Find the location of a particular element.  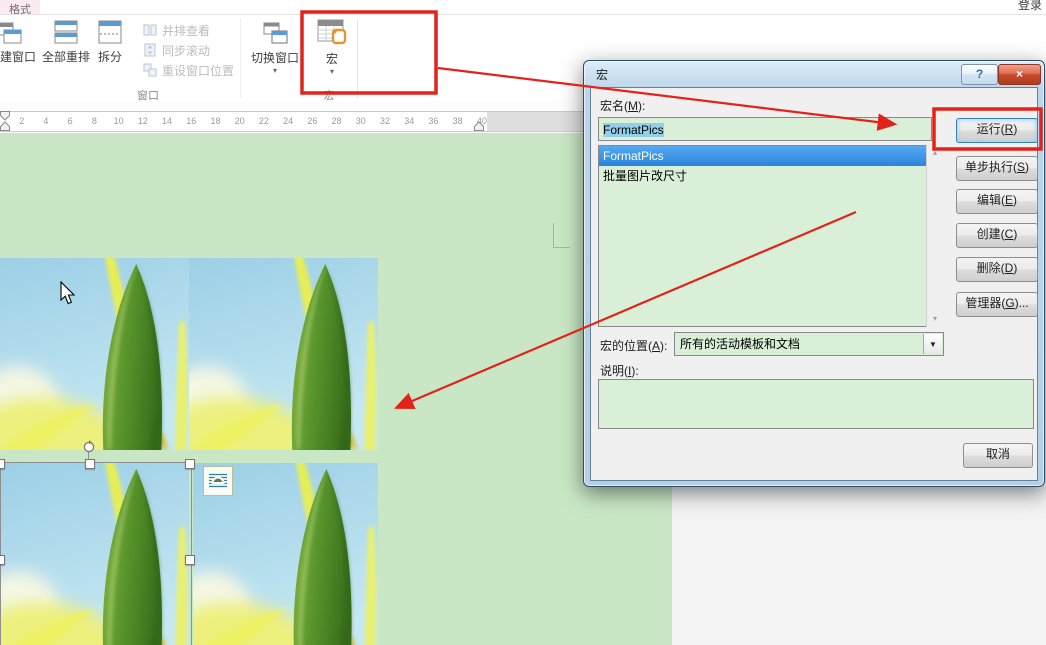

macro-name-label: 宏名(M): is located at coordinates (623, 106).